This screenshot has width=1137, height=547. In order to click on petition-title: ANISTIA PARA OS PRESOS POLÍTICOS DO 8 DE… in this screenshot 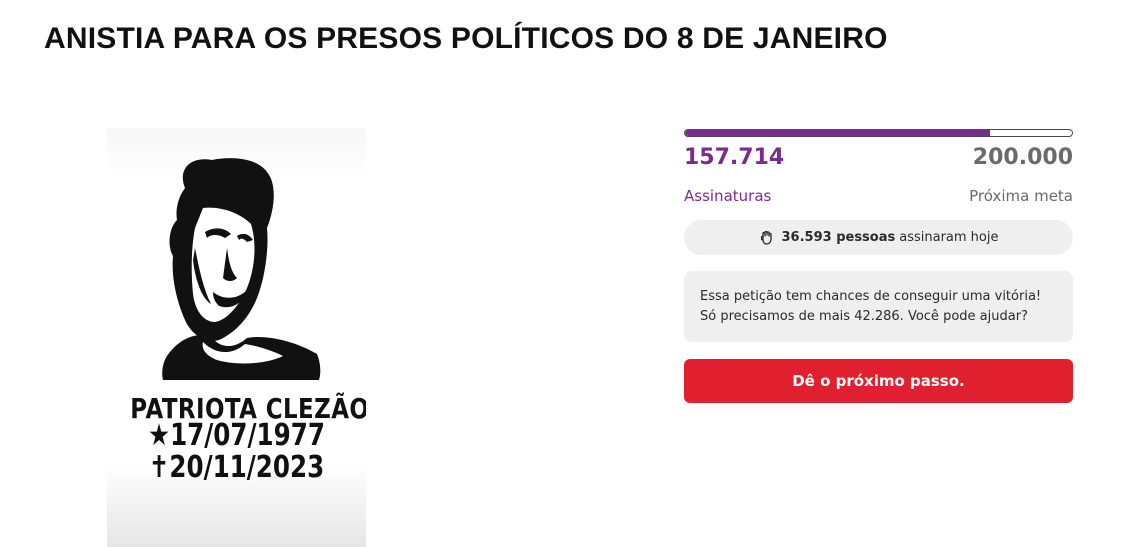, I will do `click(466, 38)`.